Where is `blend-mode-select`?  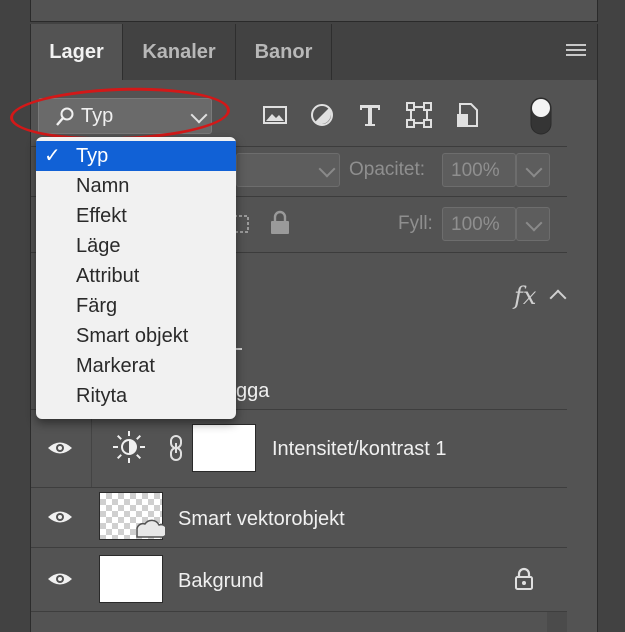 blend-mode-select is located at coordinates (288, 170).